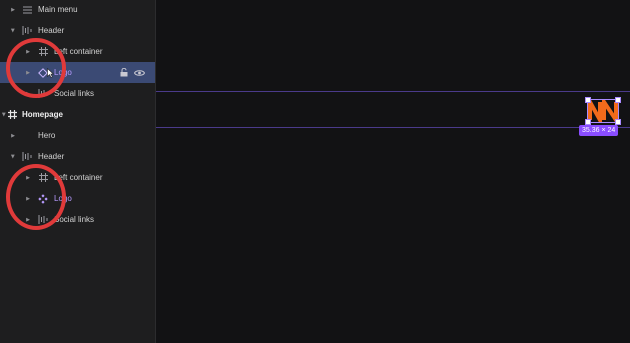 This screenshot has width=630, height=343. I want to click on size-badge: 35.36 × 24, so click(599, 130).